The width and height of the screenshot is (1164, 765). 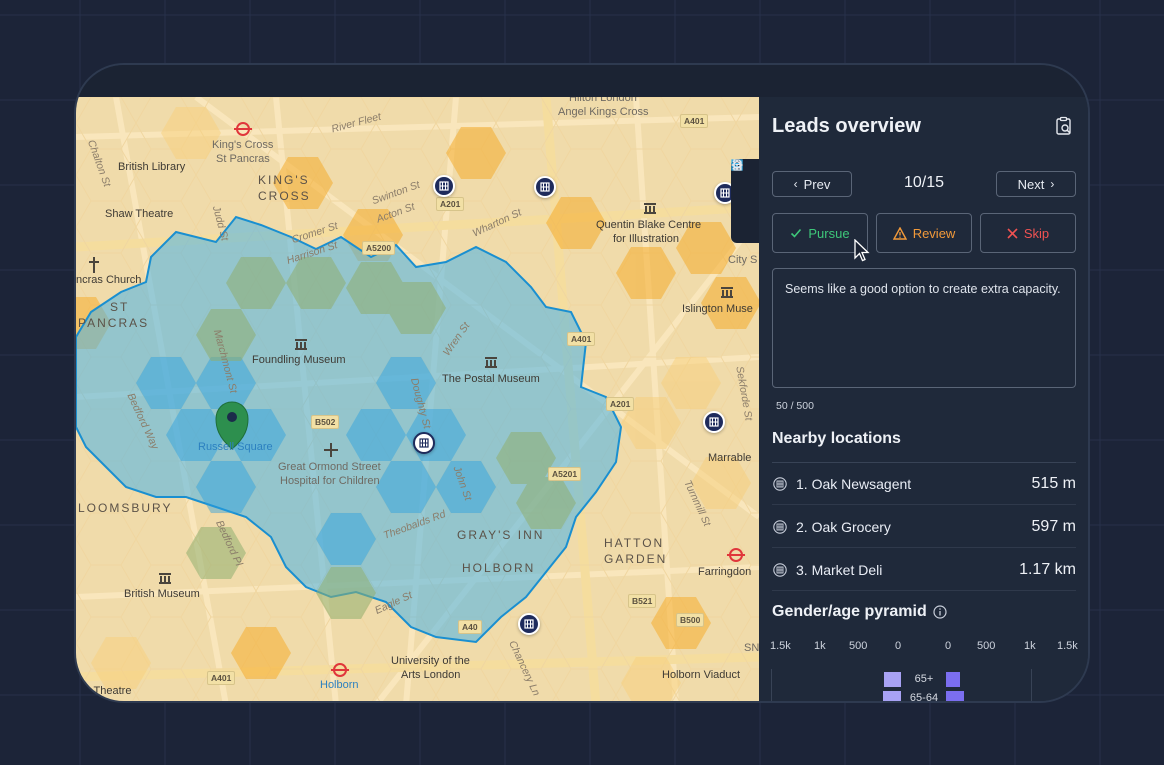 I want to click on prev-button: ‹ Prev, so click(x=812, y=184).